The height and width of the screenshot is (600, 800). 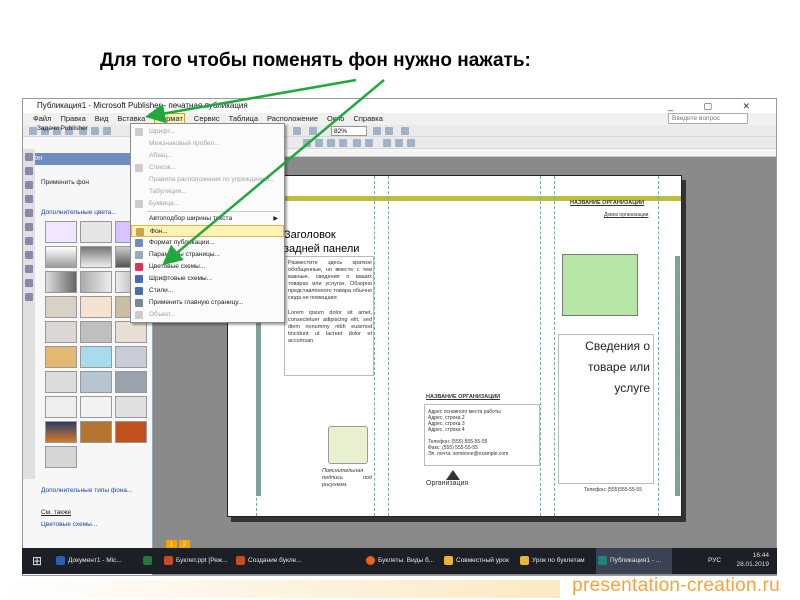 I want to click on arrow-to-format-menu, so click(x=251, y=101).